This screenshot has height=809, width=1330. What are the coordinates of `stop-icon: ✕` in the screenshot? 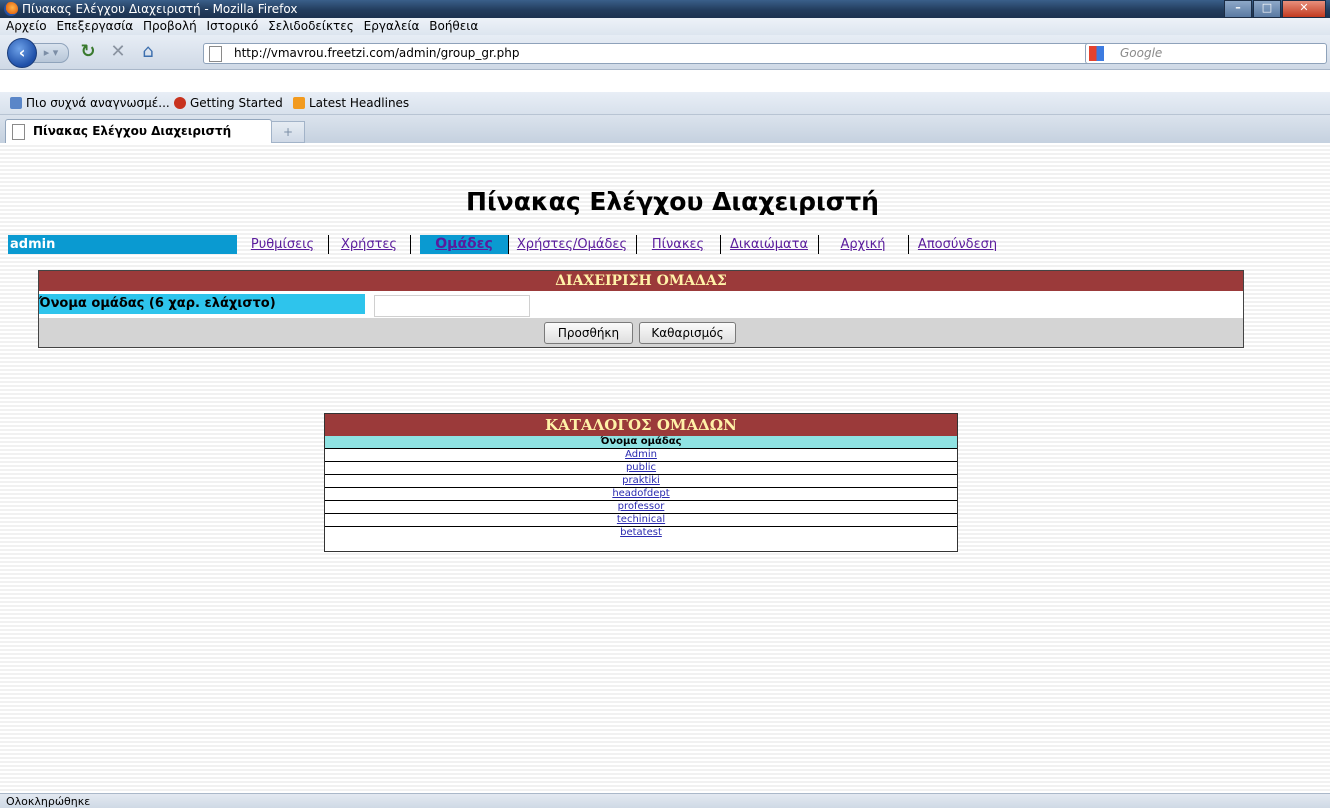 It's located at (118, 52).